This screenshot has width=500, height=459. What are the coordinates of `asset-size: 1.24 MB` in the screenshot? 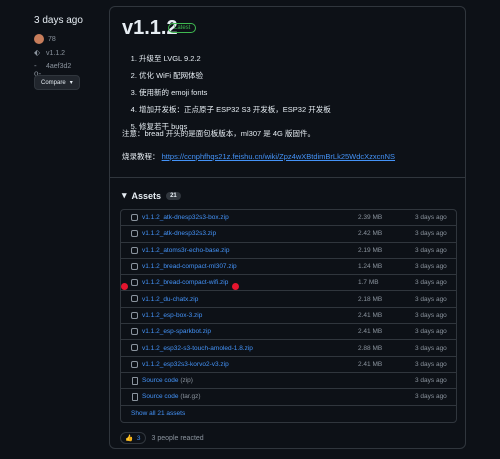 It's located at (370, 267).